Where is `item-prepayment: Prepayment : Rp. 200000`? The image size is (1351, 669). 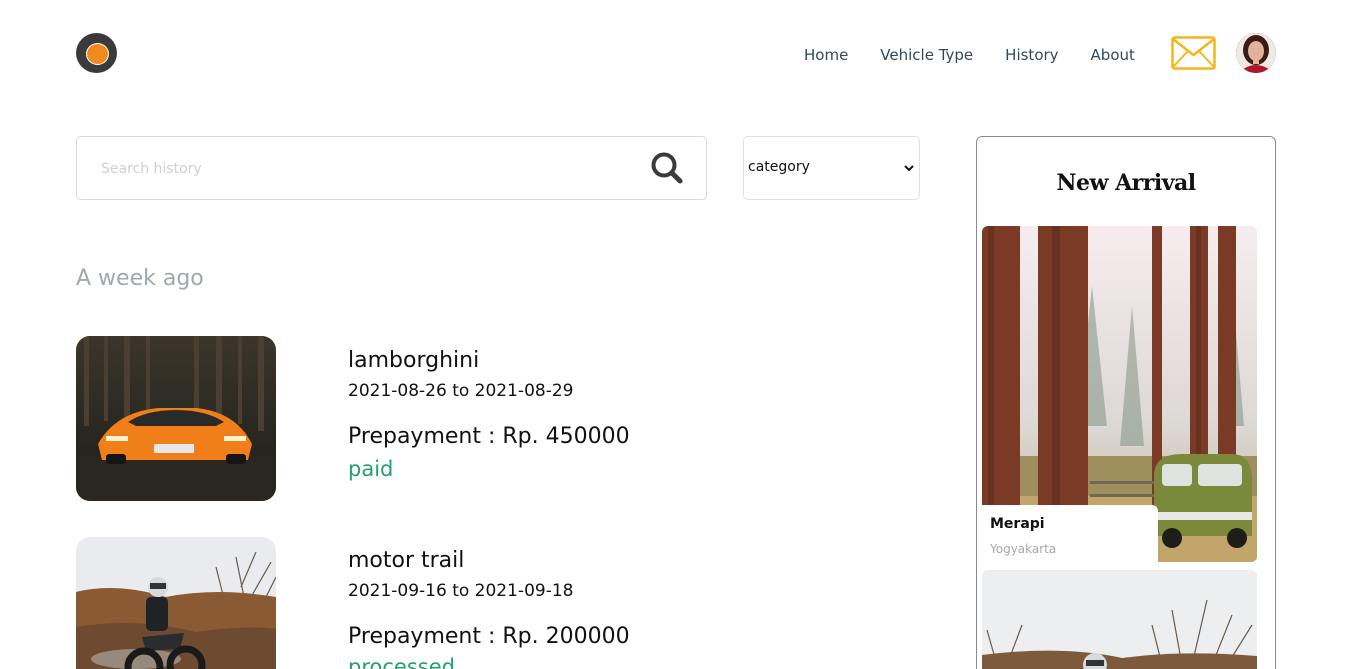
item-prepayment: Prepayment : Rp. 200000 is located at coordinates (489, 636).